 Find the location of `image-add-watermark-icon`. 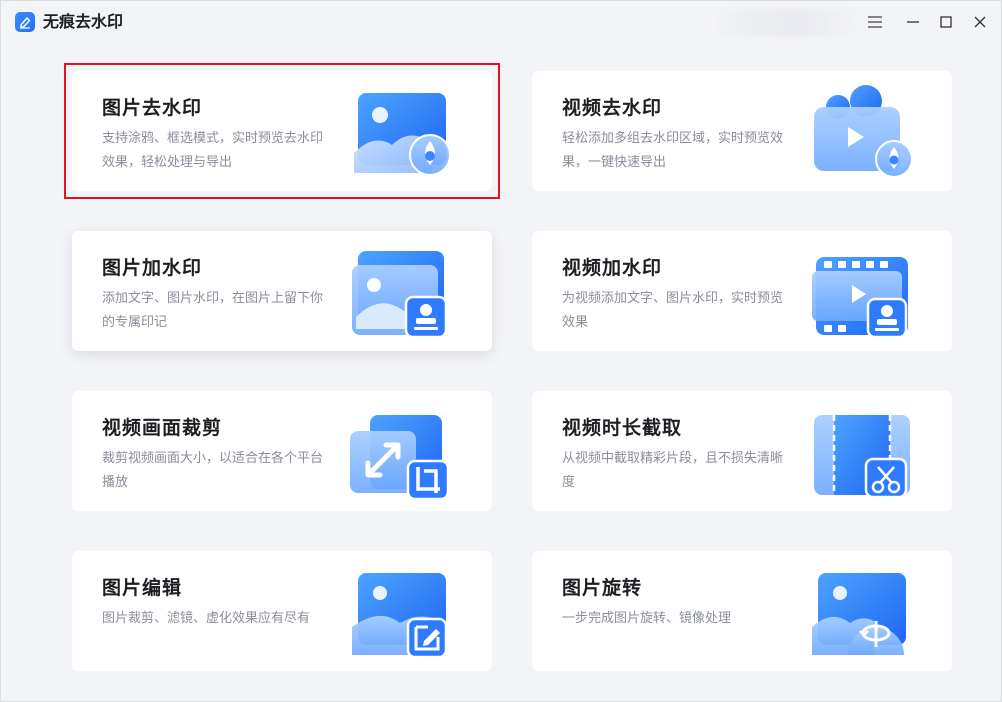

image-add-watermark-icon is located at coordinates (400, 293).